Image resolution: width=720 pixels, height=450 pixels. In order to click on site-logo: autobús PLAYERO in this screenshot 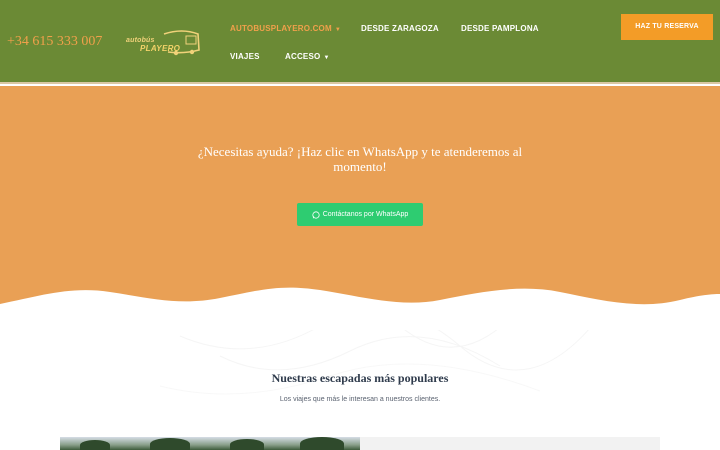, I will do `click(163, 44)`.